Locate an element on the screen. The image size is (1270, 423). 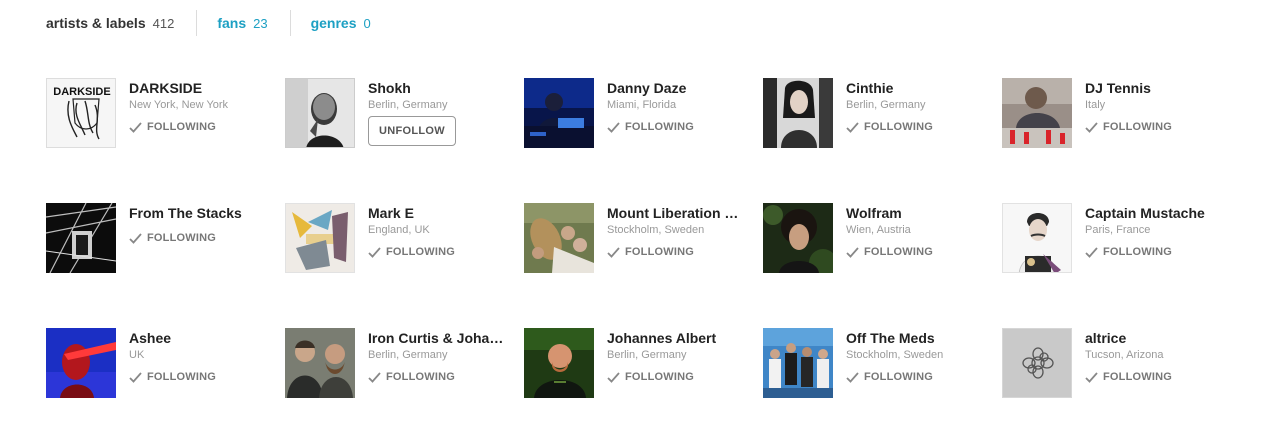
artist-name: From The Stacks is located at coordinates (199, 213).